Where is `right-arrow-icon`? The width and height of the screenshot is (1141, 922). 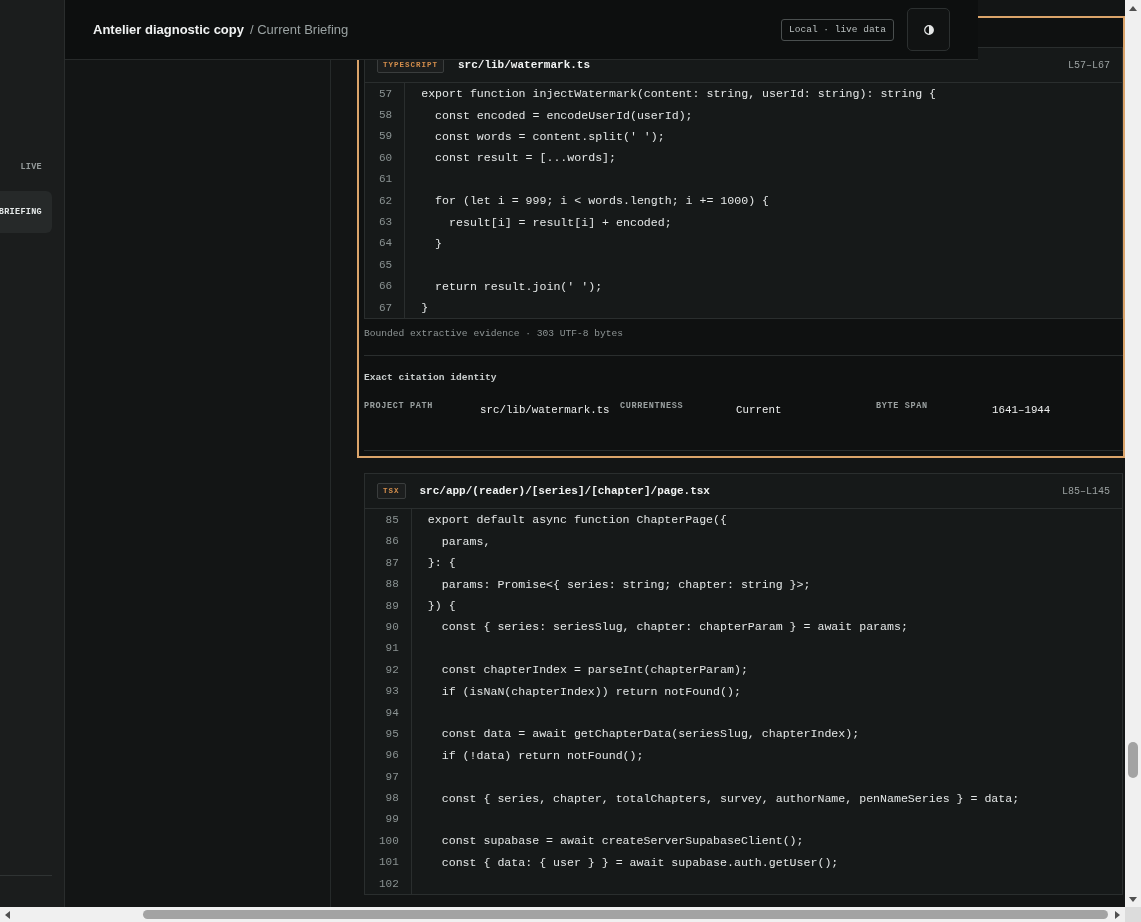
right-arrow-icon is located at coordinates (1117, 914).